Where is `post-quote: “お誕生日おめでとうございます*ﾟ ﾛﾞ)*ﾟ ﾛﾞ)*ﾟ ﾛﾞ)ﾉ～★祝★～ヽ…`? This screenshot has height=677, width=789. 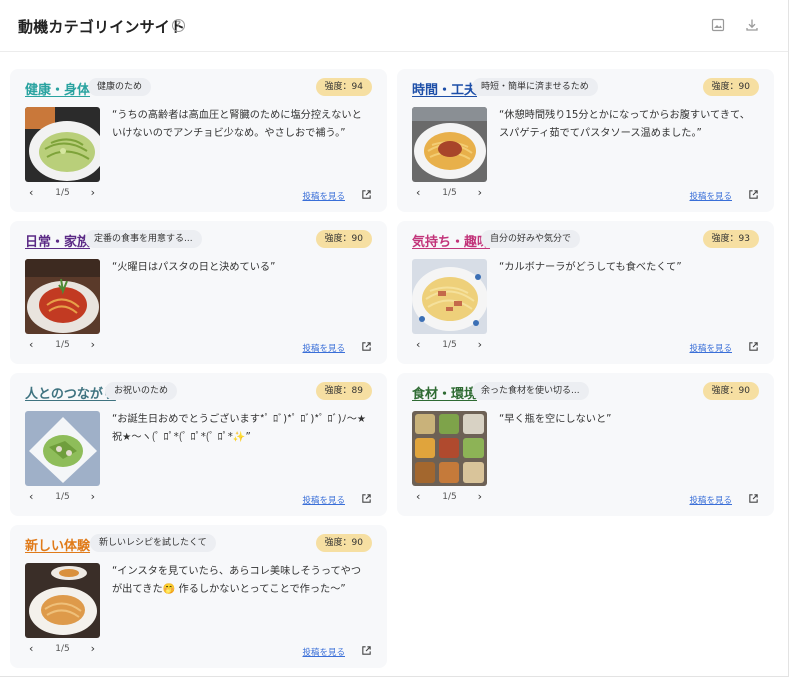 post-quote: “お誕生日おめでとうございます*ﾟ ﾛﾞ)*ﾟ ﾛﾞ)*ﾟ ﾛﾞ)ﾉ～★祝★～ヽ… is located at coordinates (239, 428).